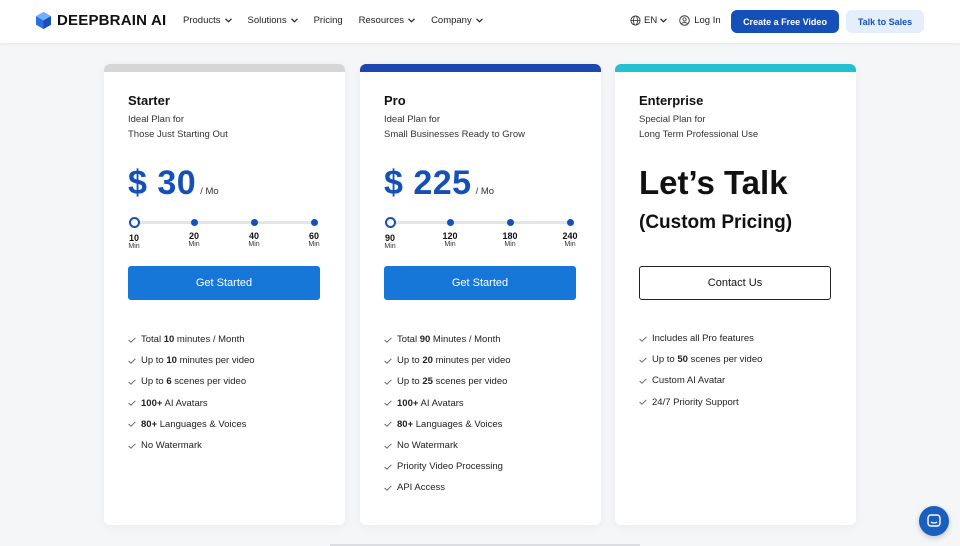 The height and width of the screenshot is (546, 960). Describe the element at coordinates (485, 191) in the screenshot. I see `price-unit: / Mo` at that location.